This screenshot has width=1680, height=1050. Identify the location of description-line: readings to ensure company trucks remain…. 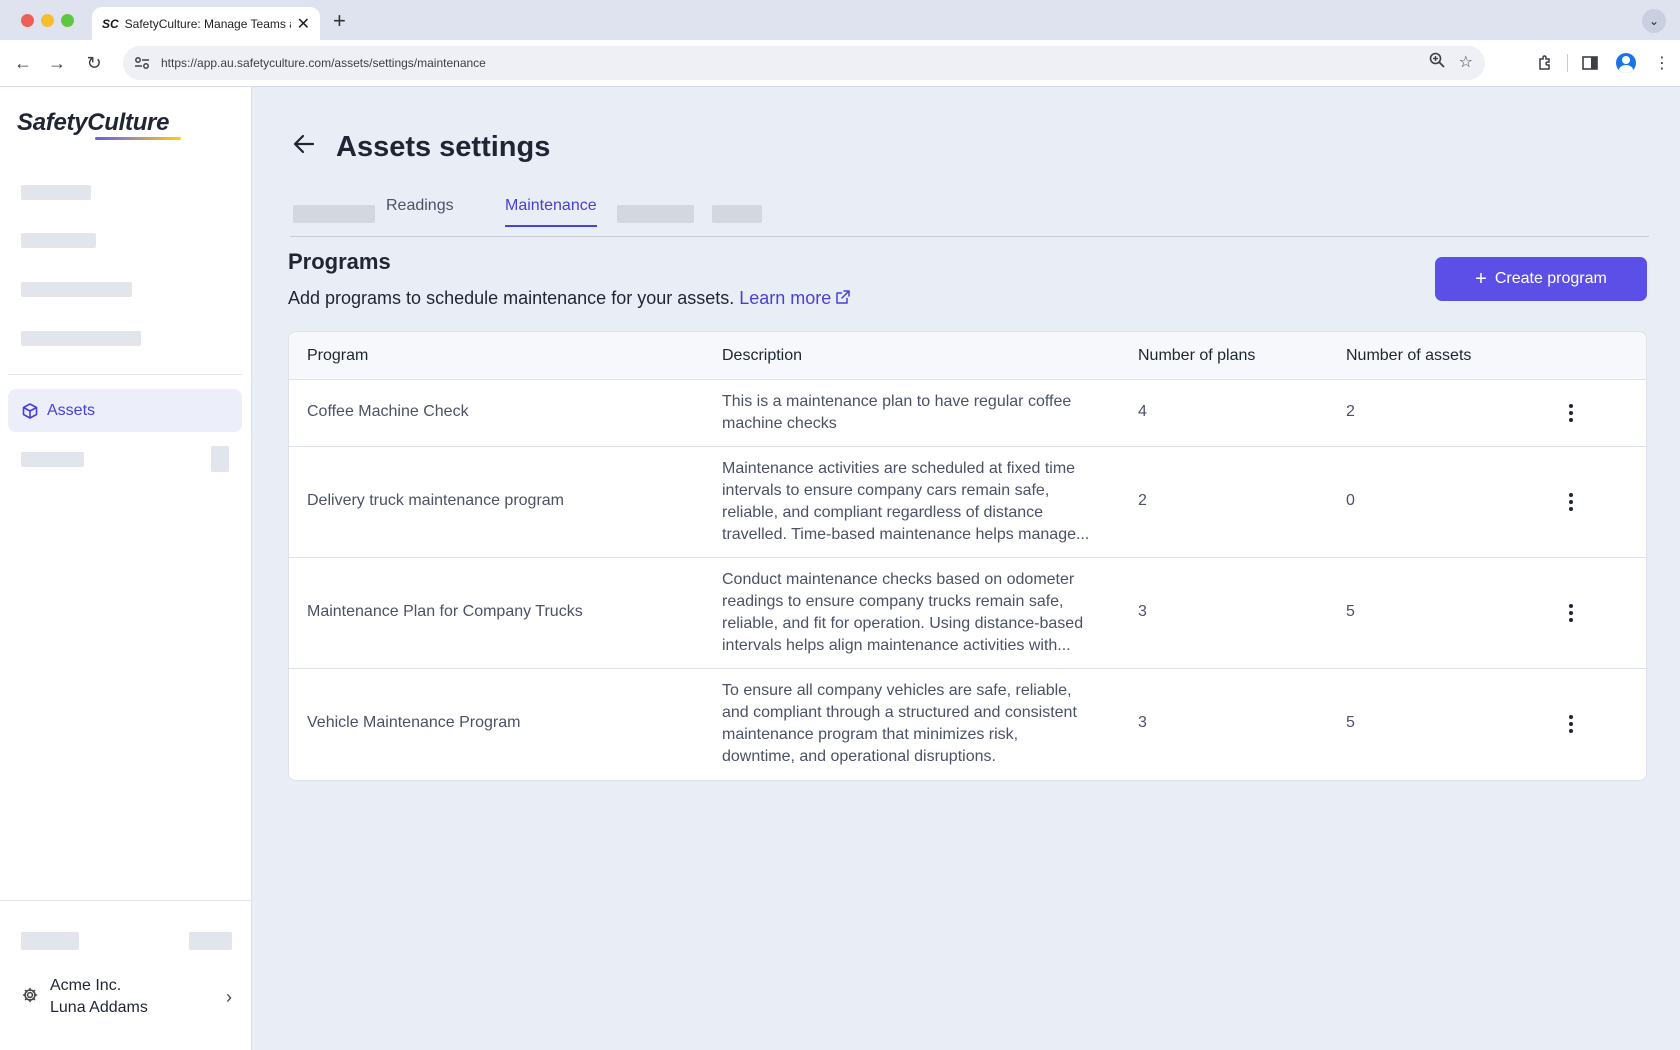
(893, 601).